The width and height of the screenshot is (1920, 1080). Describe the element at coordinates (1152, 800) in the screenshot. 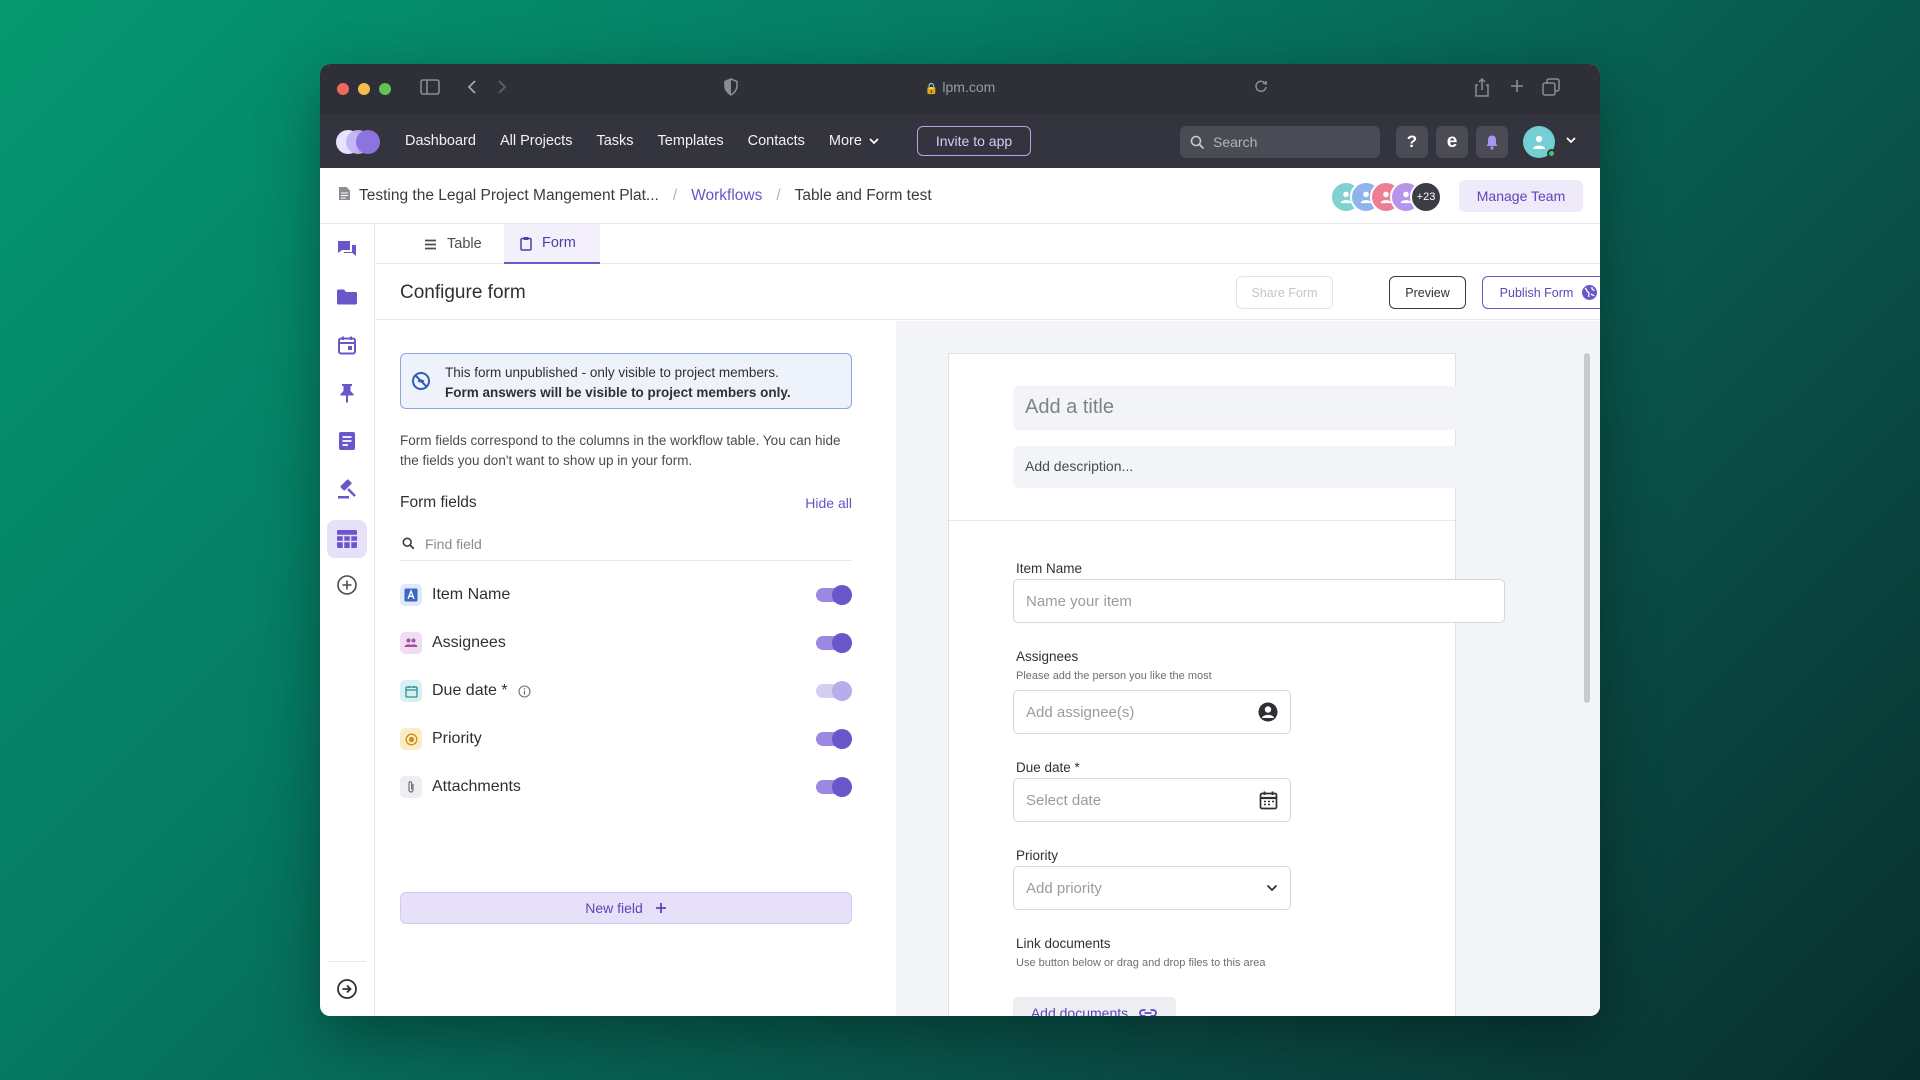

I see `due-date-input: Select date` at that location.